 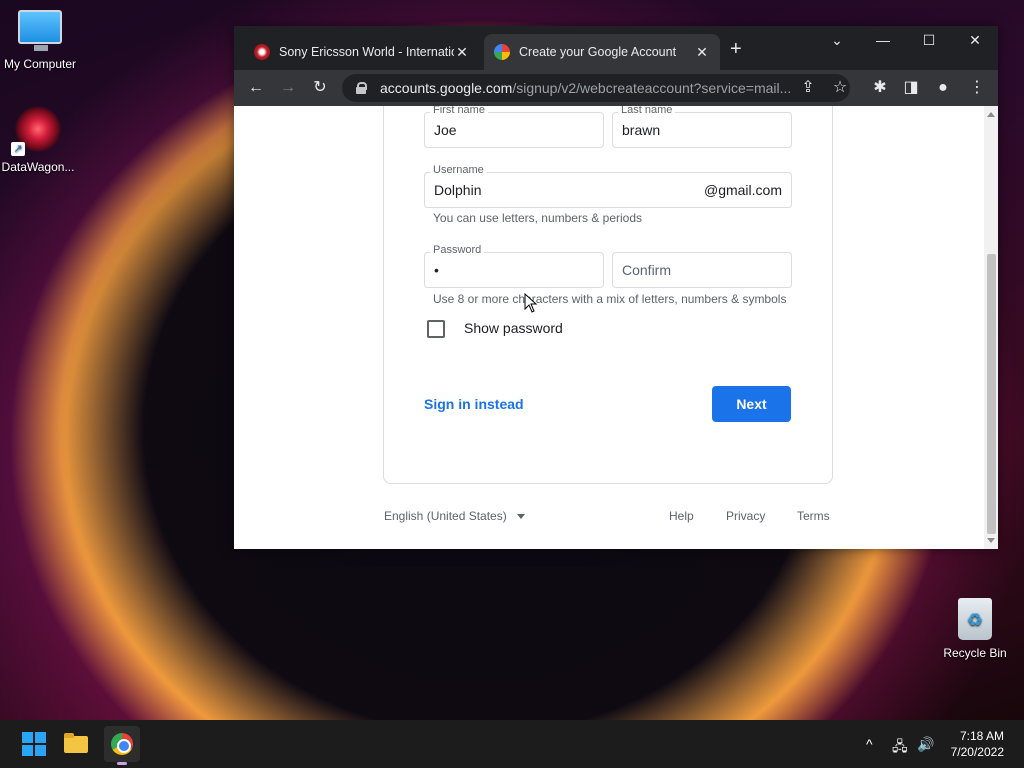 I want to click on desktop-icon-recycle-bin: ♻ Recycle Bin, so click(x=975, y=629).